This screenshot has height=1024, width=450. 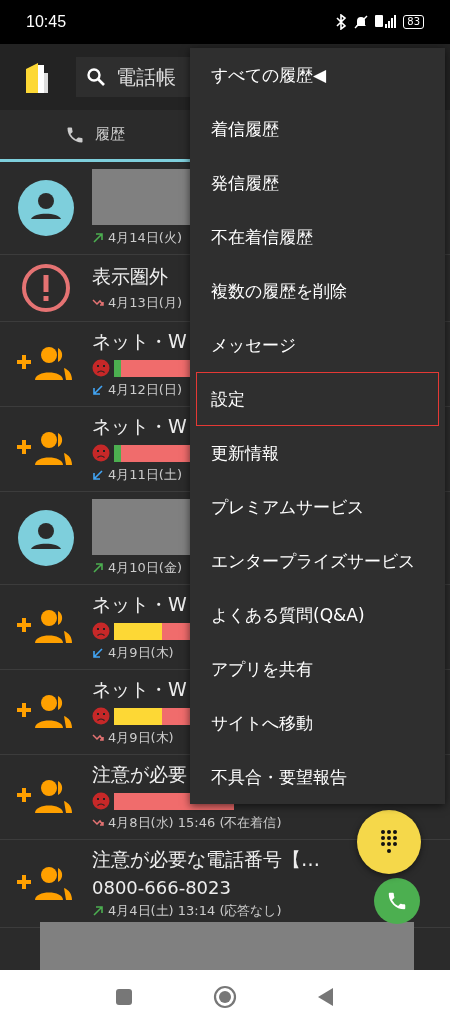 What do you see at coordinates (317, 615) in the screenshot?
I see `menu-item: よくある質問(Q&A)` at bounding box center [317, 615].